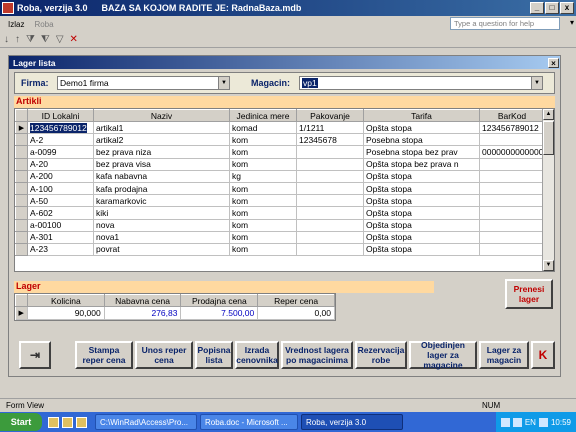  Describe the element at coordinates (310, 83) in the screenshot. I see `magacin-value: vp1` at that location.